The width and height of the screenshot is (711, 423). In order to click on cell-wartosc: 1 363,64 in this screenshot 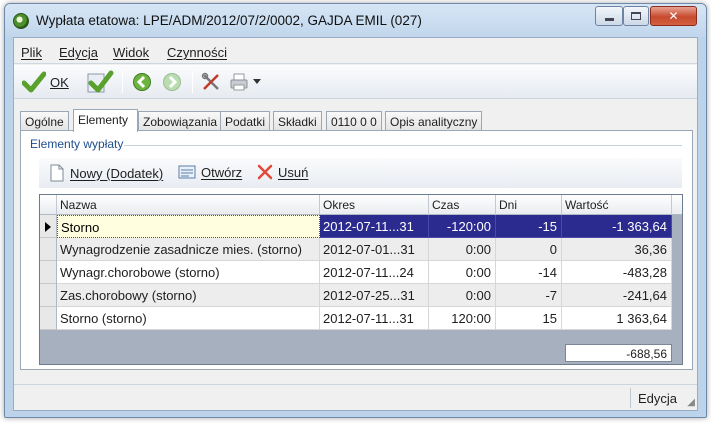, I will do `click(617, 318)`.